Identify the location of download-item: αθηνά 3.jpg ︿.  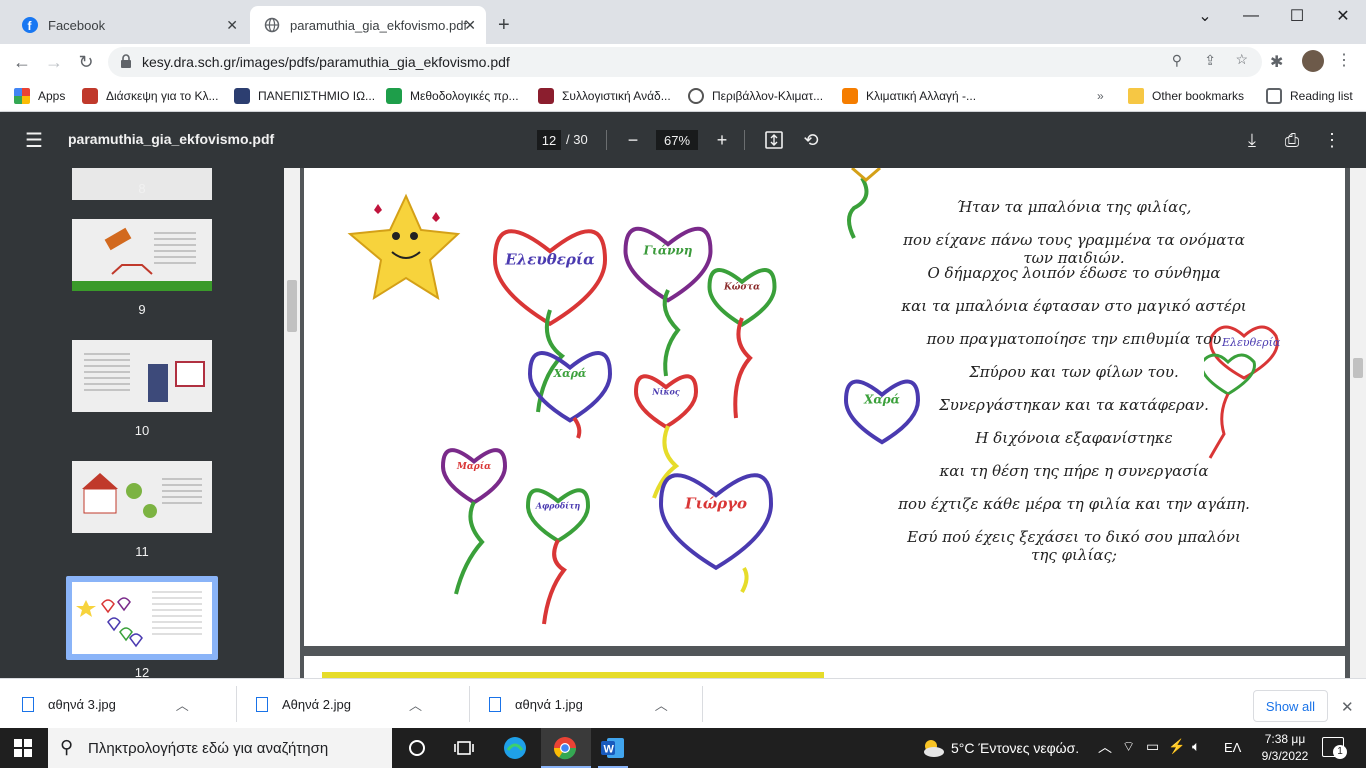
(105, 704).